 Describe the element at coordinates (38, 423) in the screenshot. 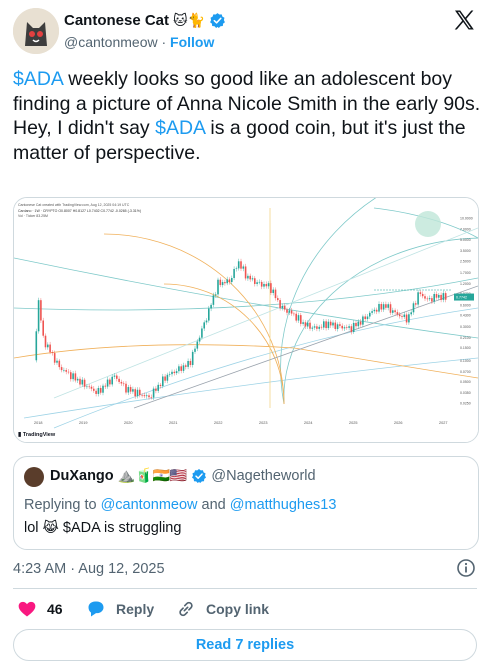

I see `x-tick-label: 2018` at that location.